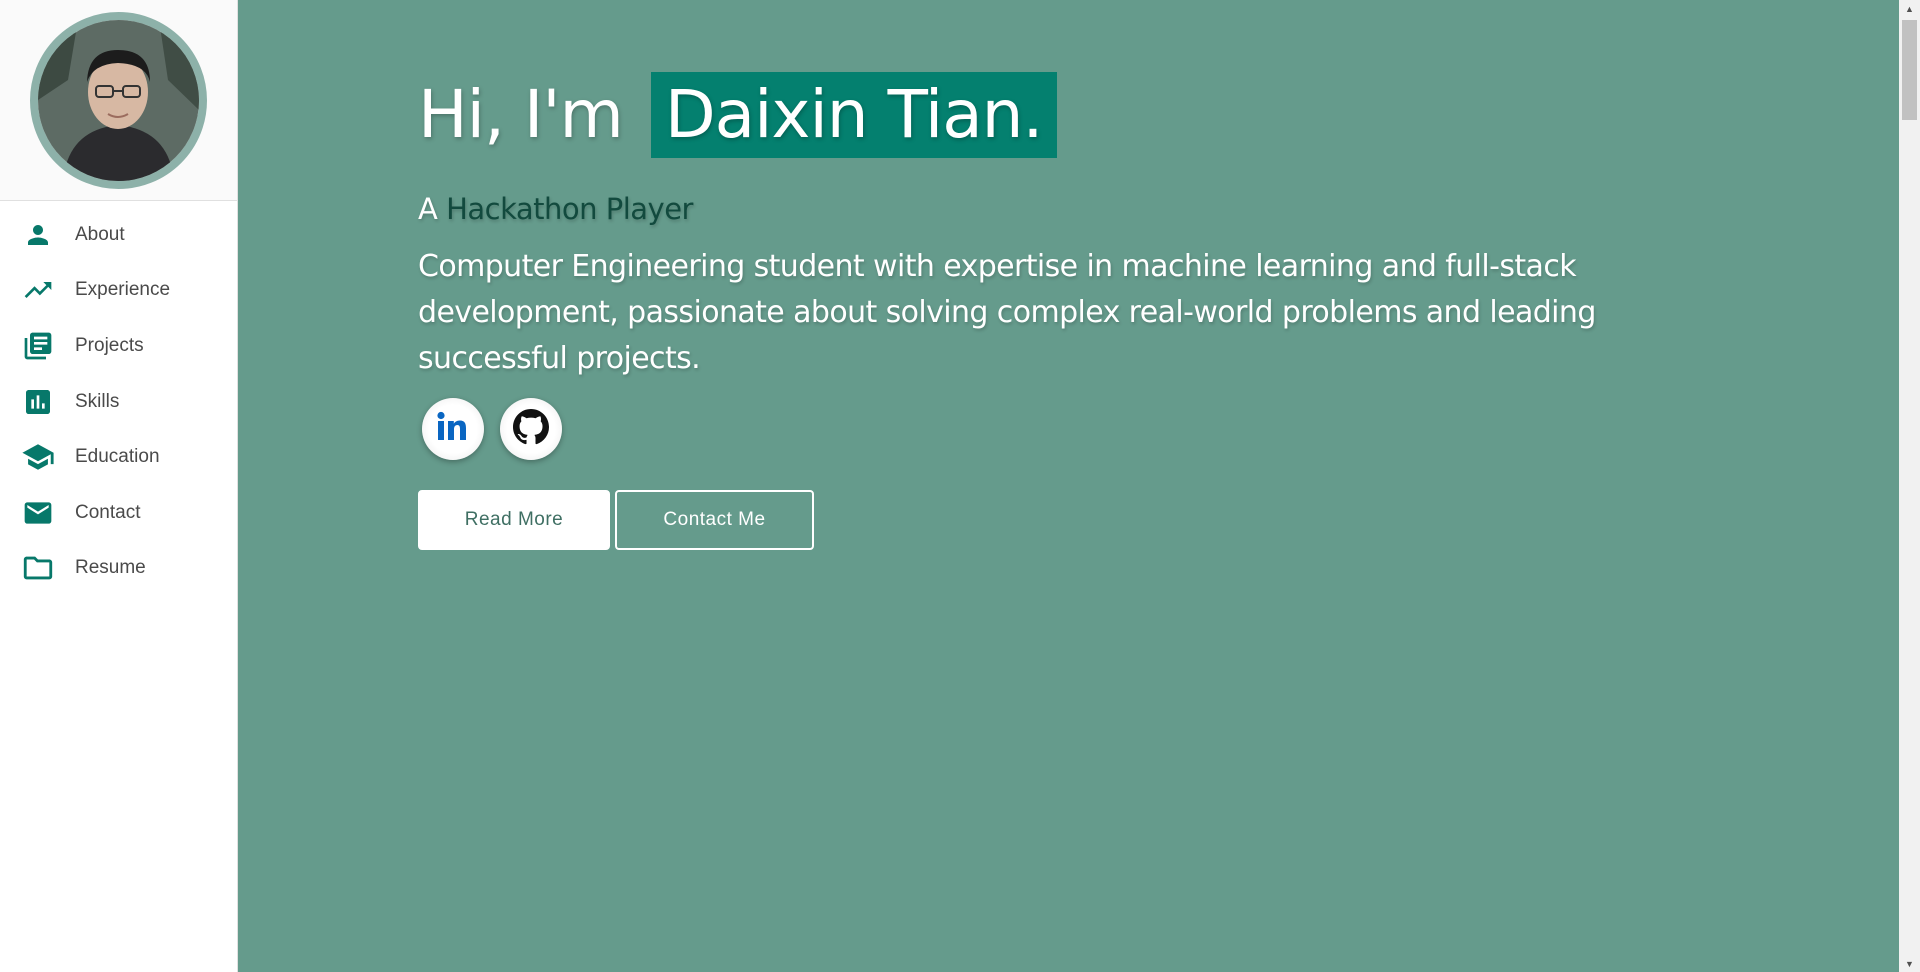  I want to click on contact-me-button: Contact Me, so click(714, 520).